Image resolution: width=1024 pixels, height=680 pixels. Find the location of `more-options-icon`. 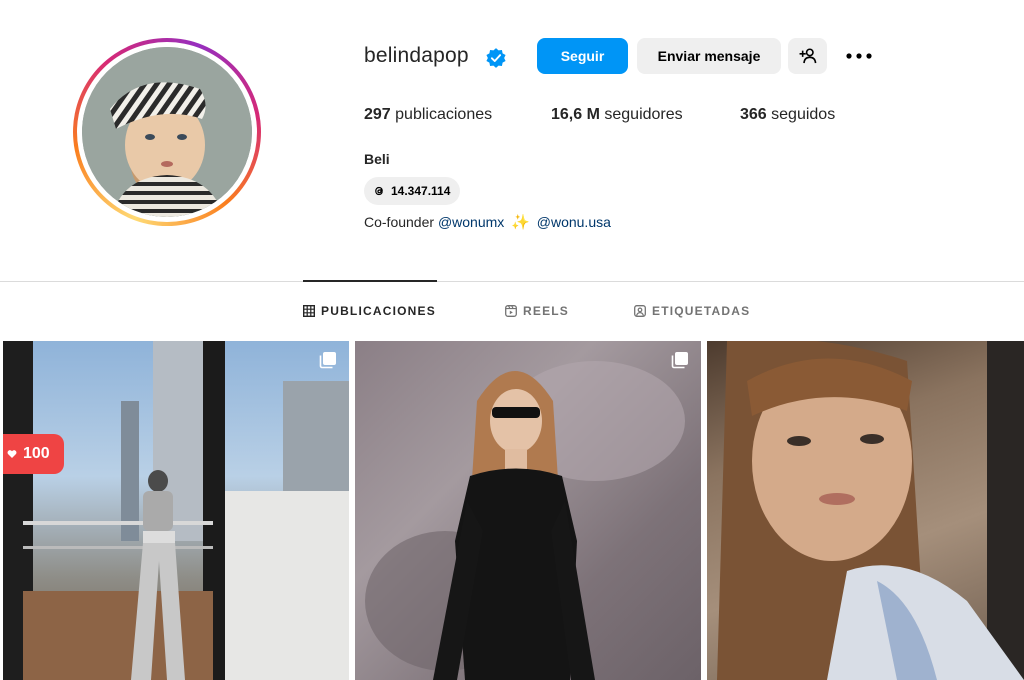

more-options-icon is located at coordinates (859, 56).